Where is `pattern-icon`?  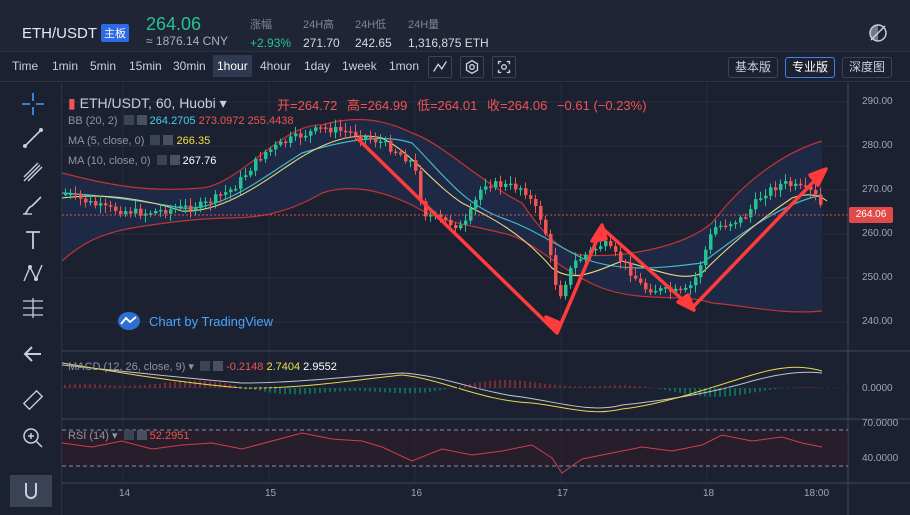
pattern-icon is located at coordinates (33, 274).